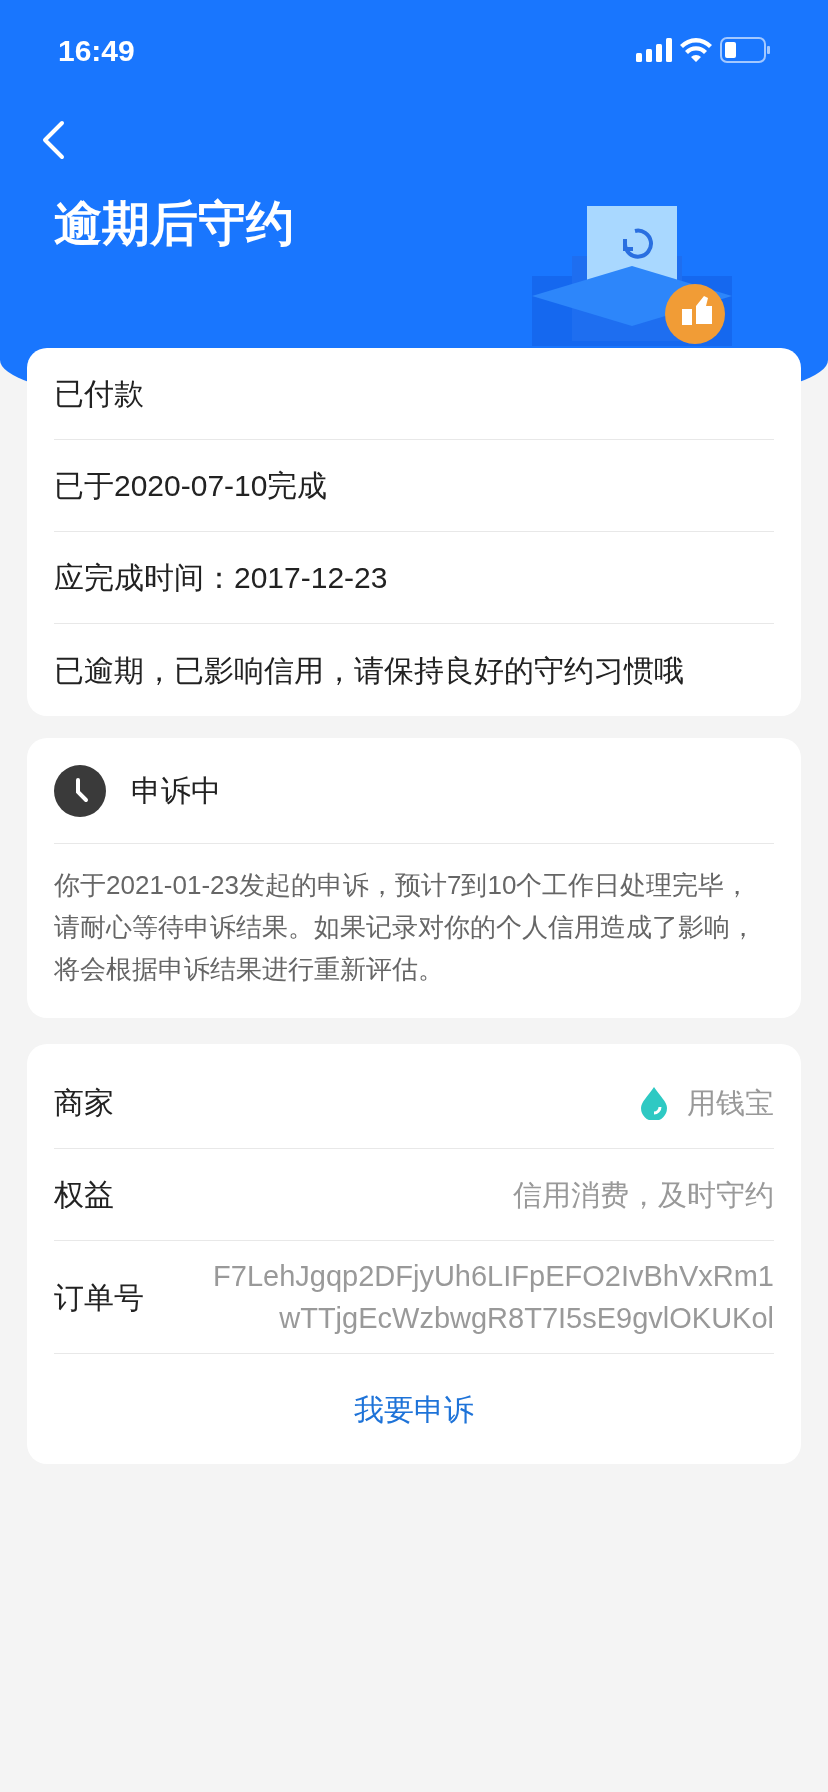  What do you see at coordinates (493, 1297) in the screenshot?
I see `detail-value: F7LehJgqp2DFjyUh6LIFpEFO2IvBhVxRm1wTTjgEcWzbwgR8T7I5sE9gvlOKUKol` at bounding box center [493, 1297].